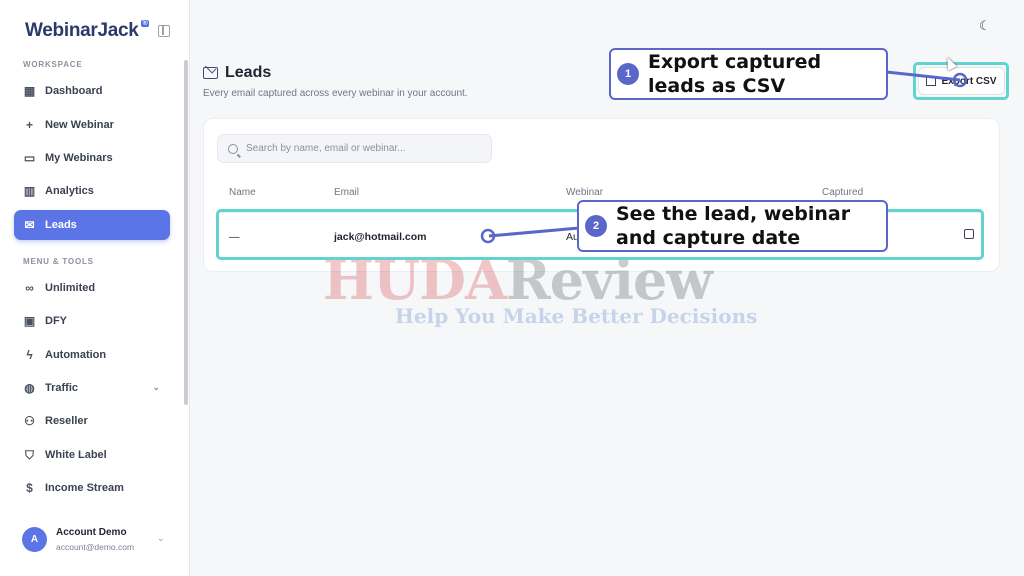 The height and width of the screenshot is (576, 1024). I want to click on export-highlight, so click(961, 81).